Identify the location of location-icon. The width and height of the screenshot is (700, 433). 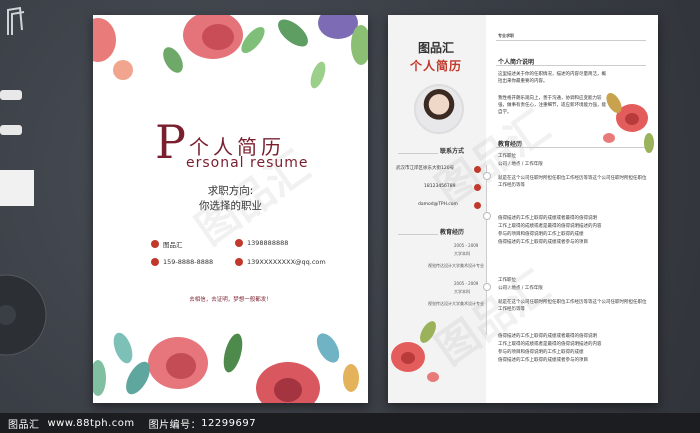
(477, 169).